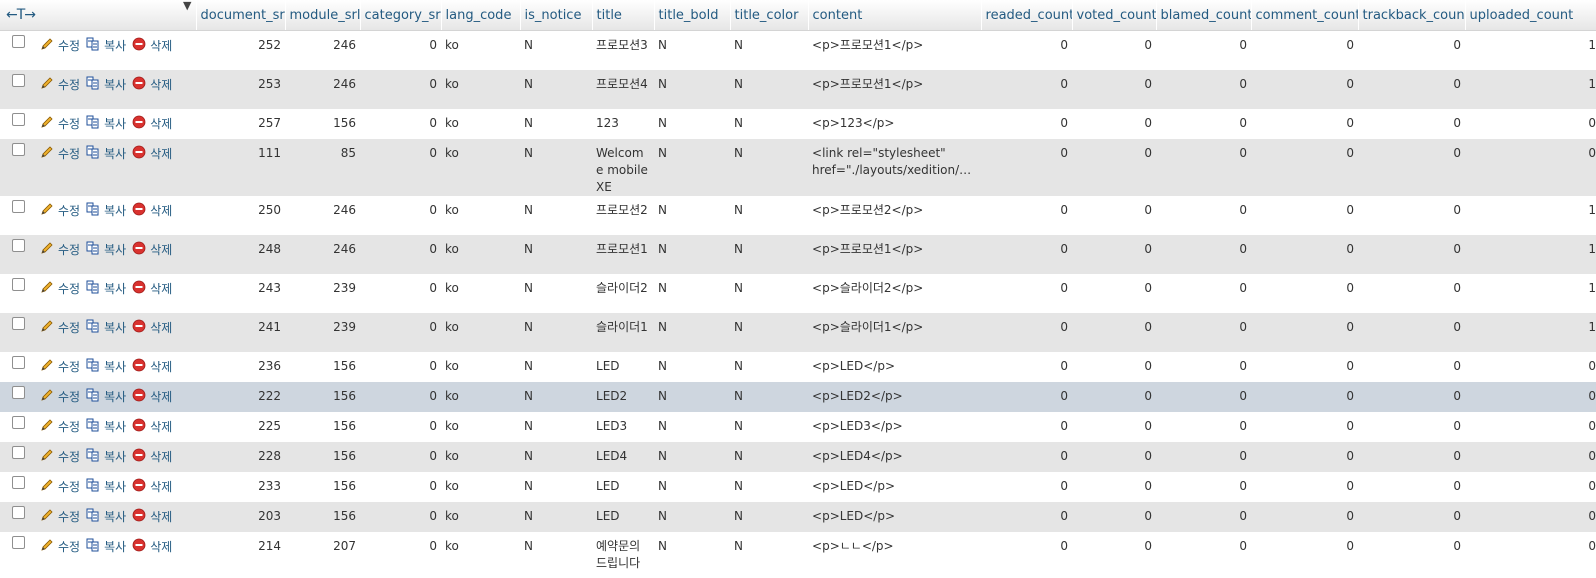  I want to click on cell-title: Welcome mobile XE, so click(623, 167).